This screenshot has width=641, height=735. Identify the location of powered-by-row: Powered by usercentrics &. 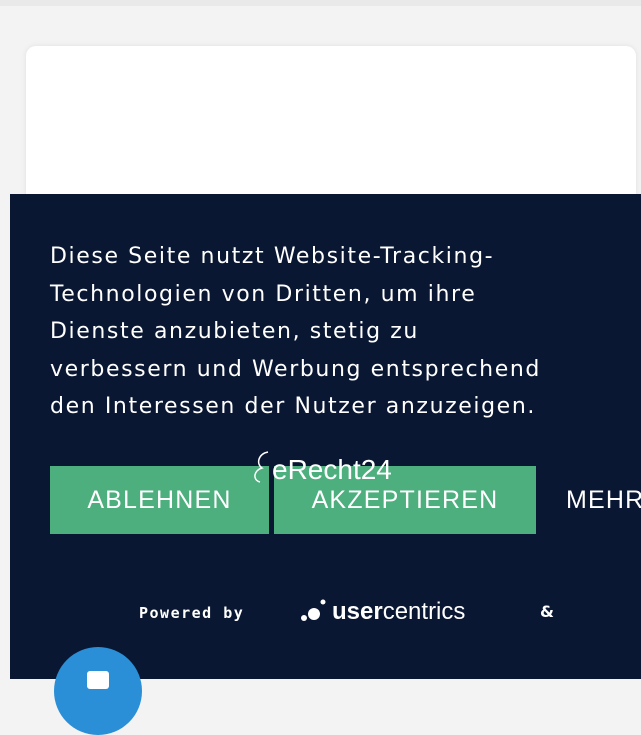
(325, 614).